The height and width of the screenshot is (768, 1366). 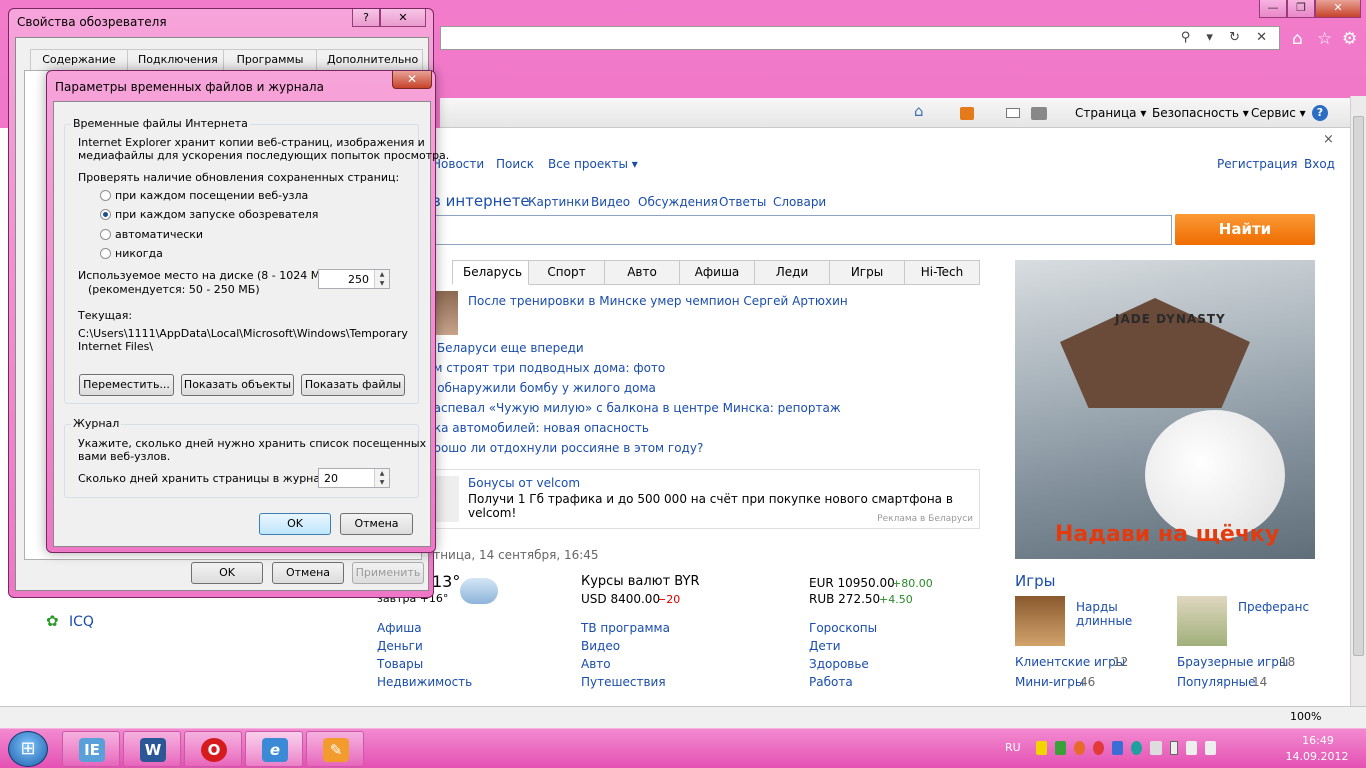 I want to click on days-stepper: 20 ▲ ▼, so click(x=354, y=478).